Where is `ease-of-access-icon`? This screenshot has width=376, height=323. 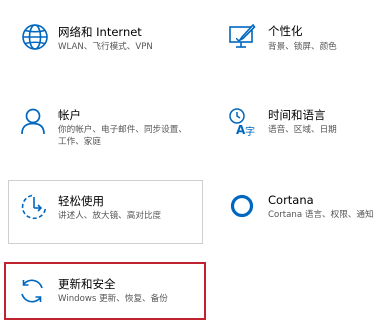 ease-of-access-icon is located at coordinates (34, 207).